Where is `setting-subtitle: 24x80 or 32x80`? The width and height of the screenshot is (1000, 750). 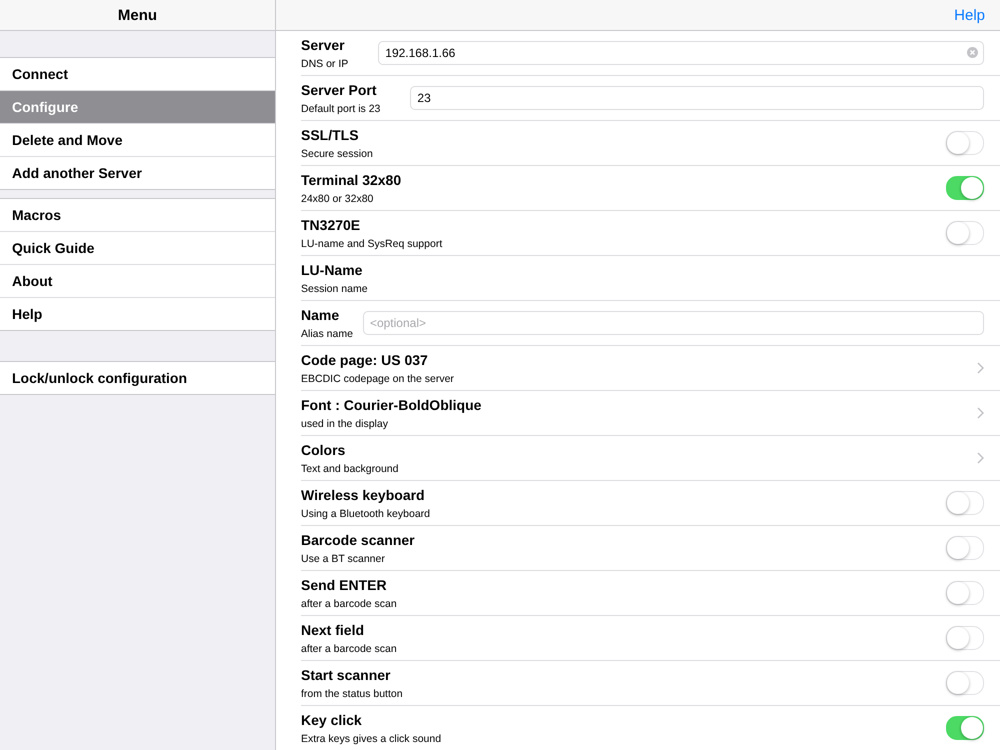
setting-subtitle: 24x80 or 32x80 is located at coordinates (337, 198).